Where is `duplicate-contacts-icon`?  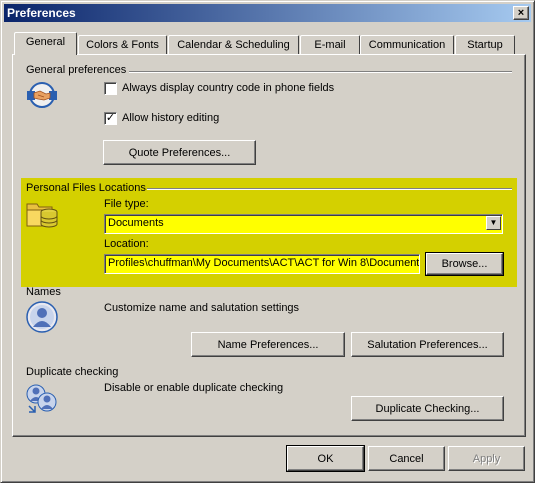
duplicate-contacts-icon is located at coordinates (42, 398).